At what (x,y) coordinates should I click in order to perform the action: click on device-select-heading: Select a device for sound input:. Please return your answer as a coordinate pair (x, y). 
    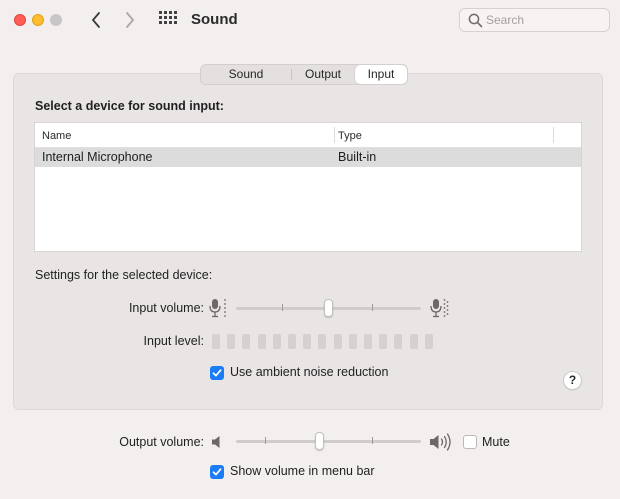
    Looking at the image, I should click on (129, 106).